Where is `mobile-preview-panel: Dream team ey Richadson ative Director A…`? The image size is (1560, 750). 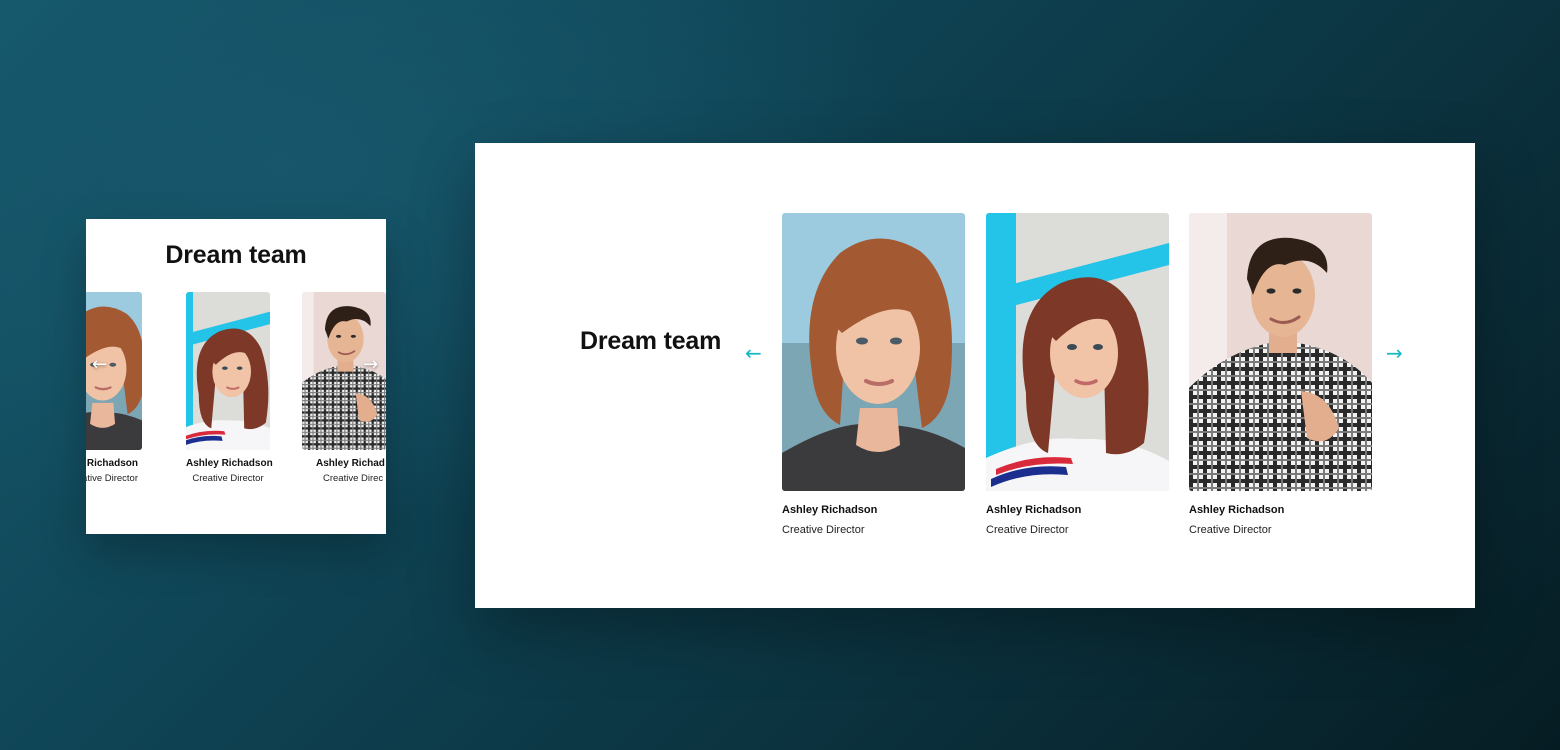 mobile-preview-panel: Dream team ey Richadson ative Director A… is located at coordinates (236, 376).